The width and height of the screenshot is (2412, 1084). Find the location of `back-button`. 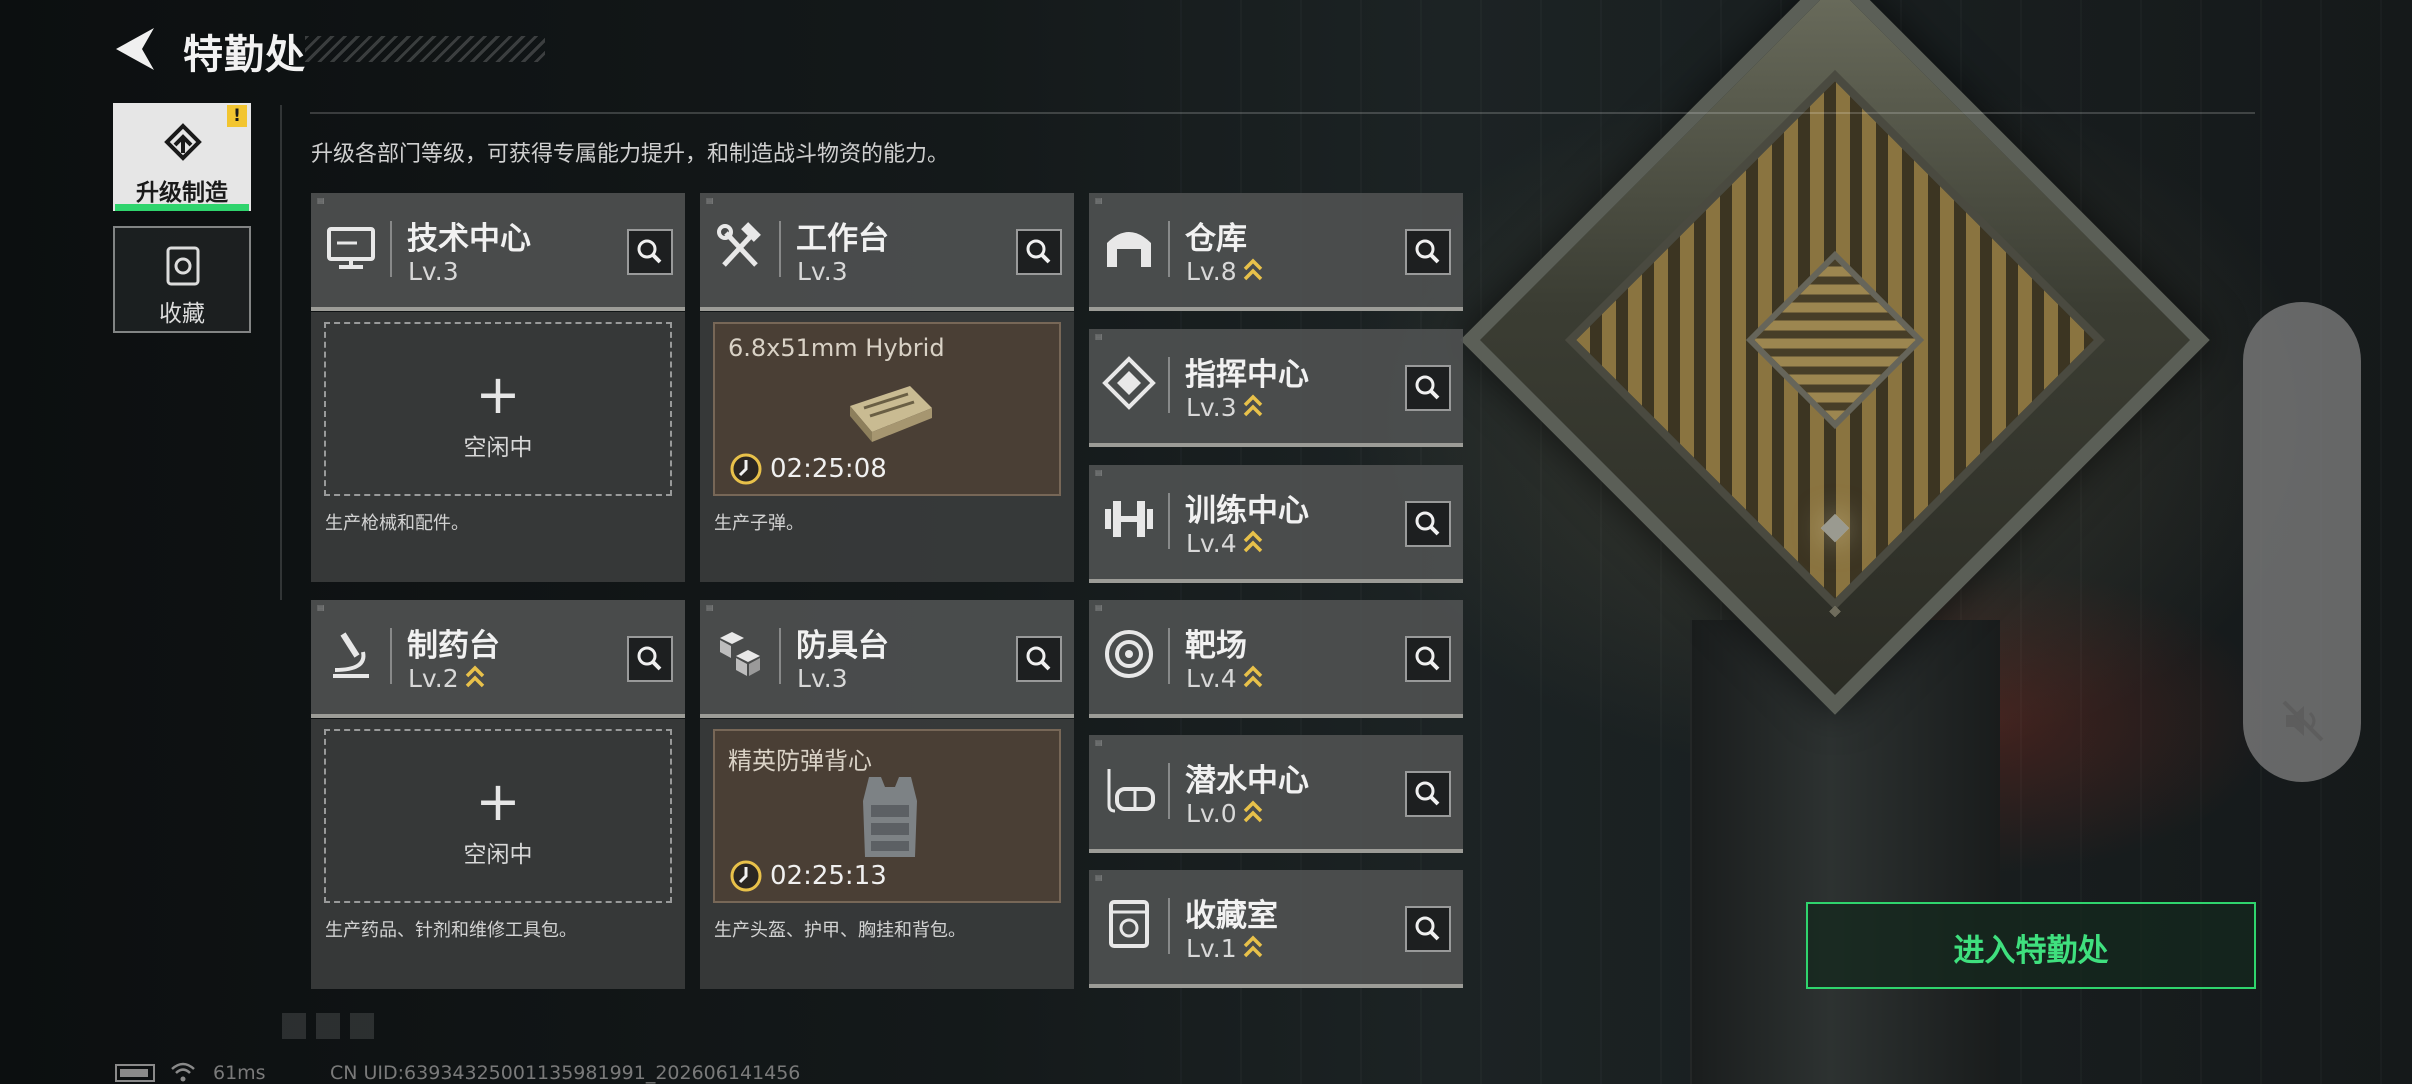

back-button is located at coordinates (135, 49).